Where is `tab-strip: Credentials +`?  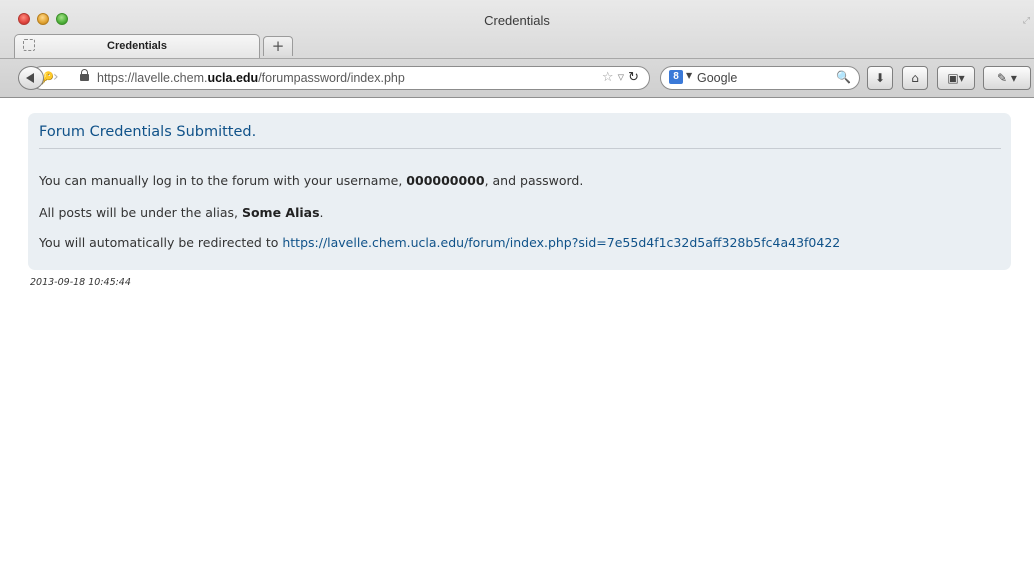
tab-strip: Credentials + is located at coordinates (517, 45).